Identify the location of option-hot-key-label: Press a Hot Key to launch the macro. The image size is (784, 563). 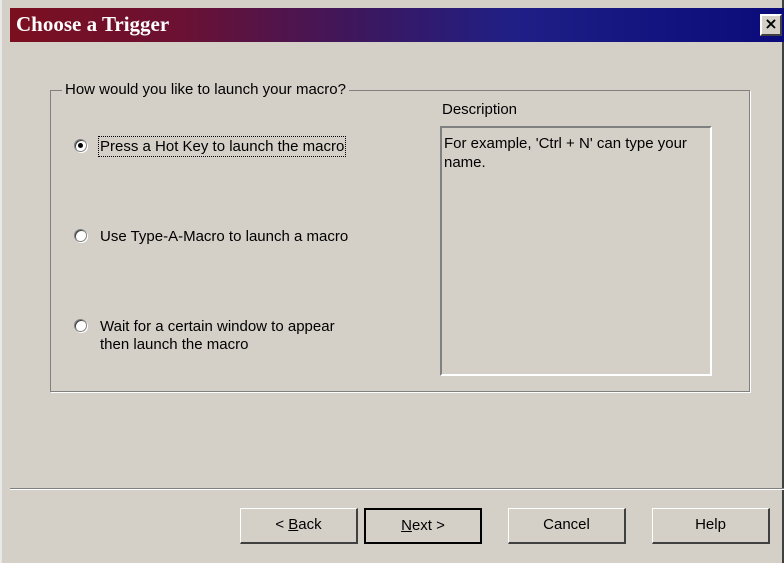
(258, 146).